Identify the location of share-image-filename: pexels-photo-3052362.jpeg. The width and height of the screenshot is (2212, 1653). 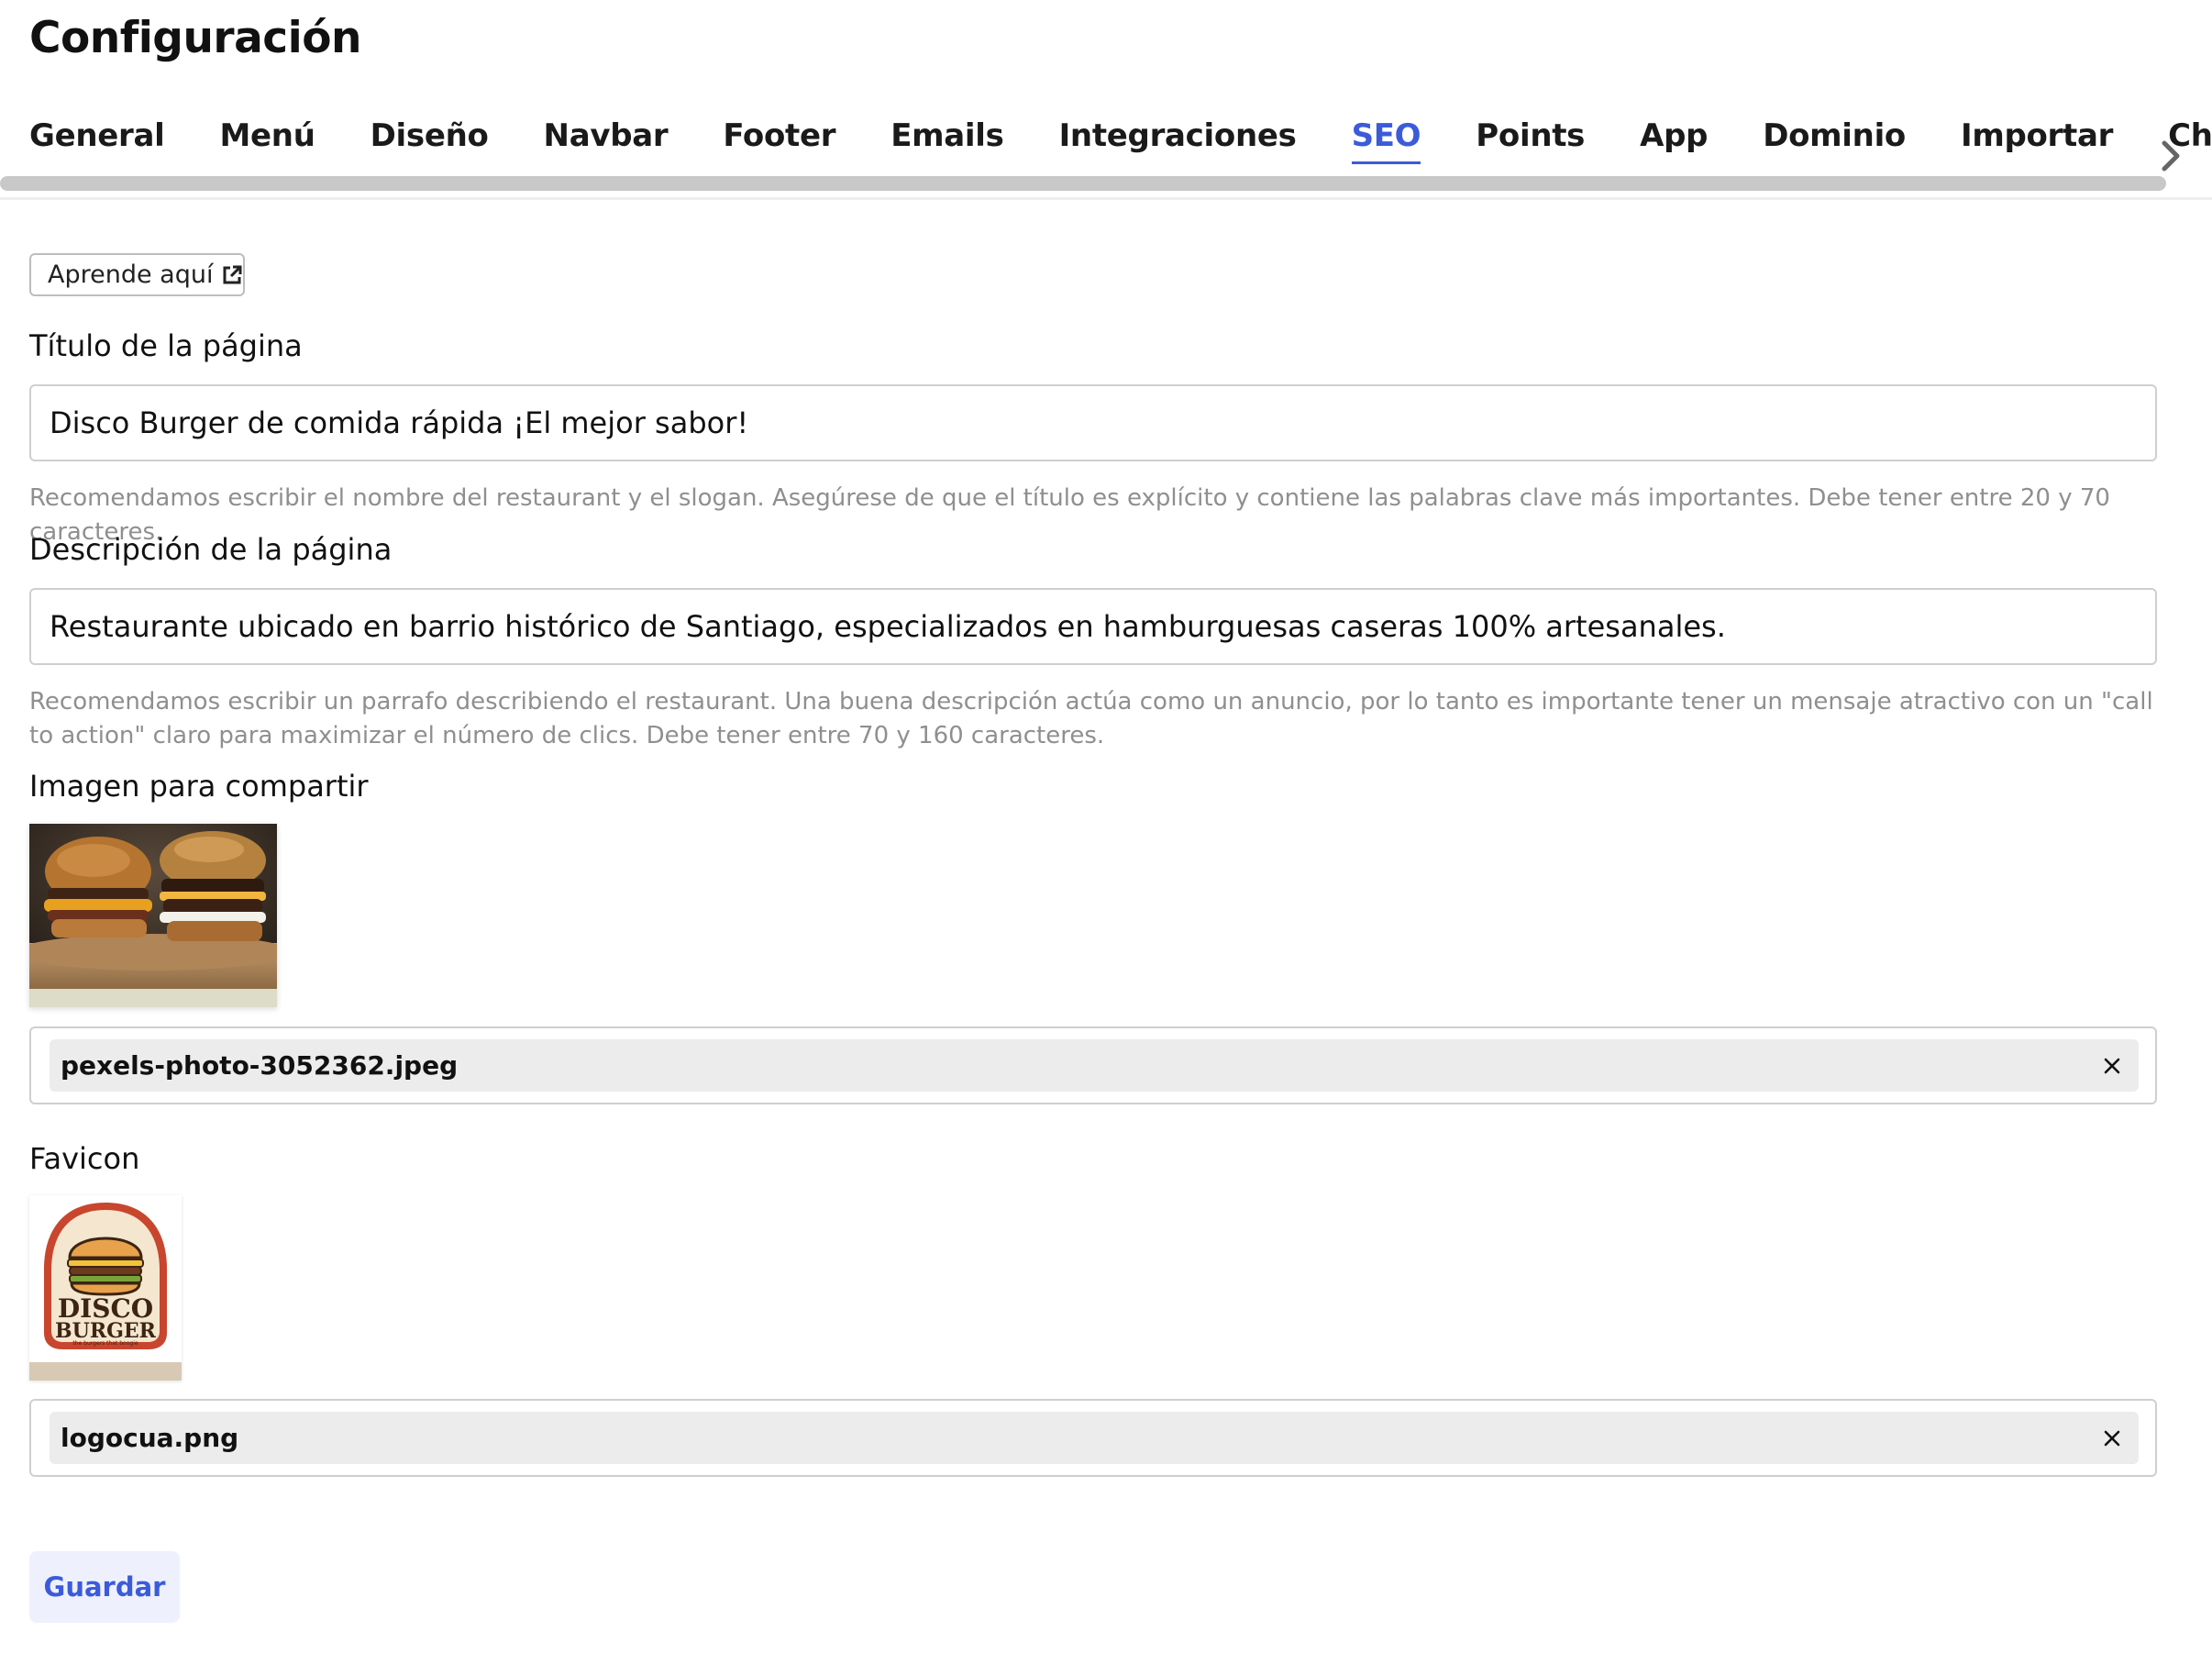
(260, 1065).